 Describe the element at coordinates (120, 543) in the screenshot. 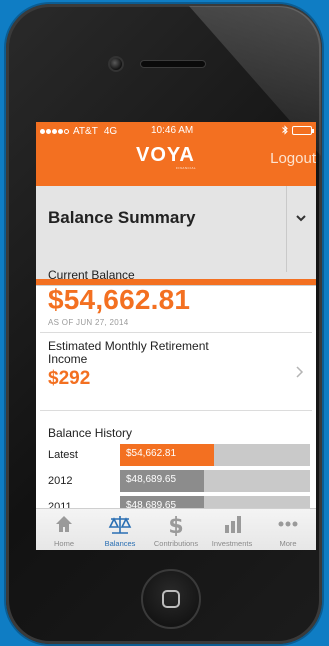

I see `tab-label: Balances` at that location.